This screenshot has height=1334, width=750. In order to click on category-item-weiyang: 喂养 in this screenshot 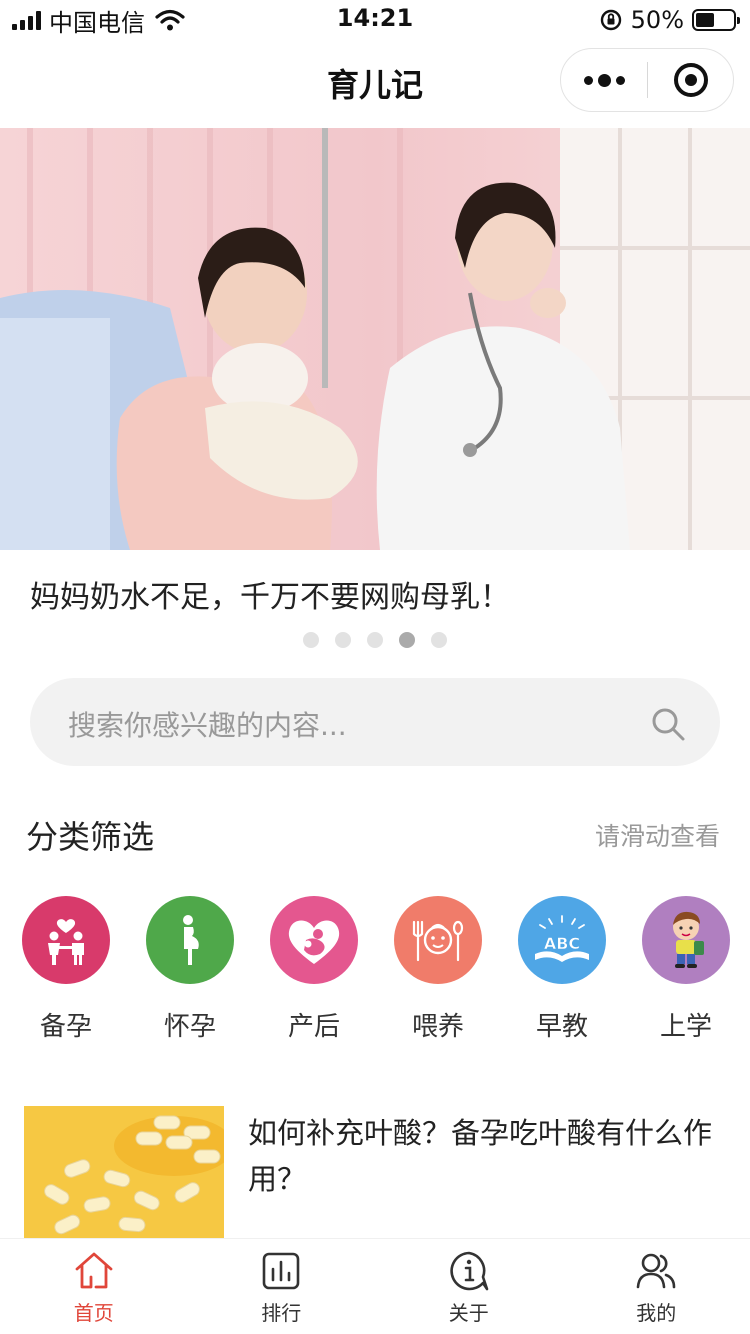, I will do `click(438, 969)`.